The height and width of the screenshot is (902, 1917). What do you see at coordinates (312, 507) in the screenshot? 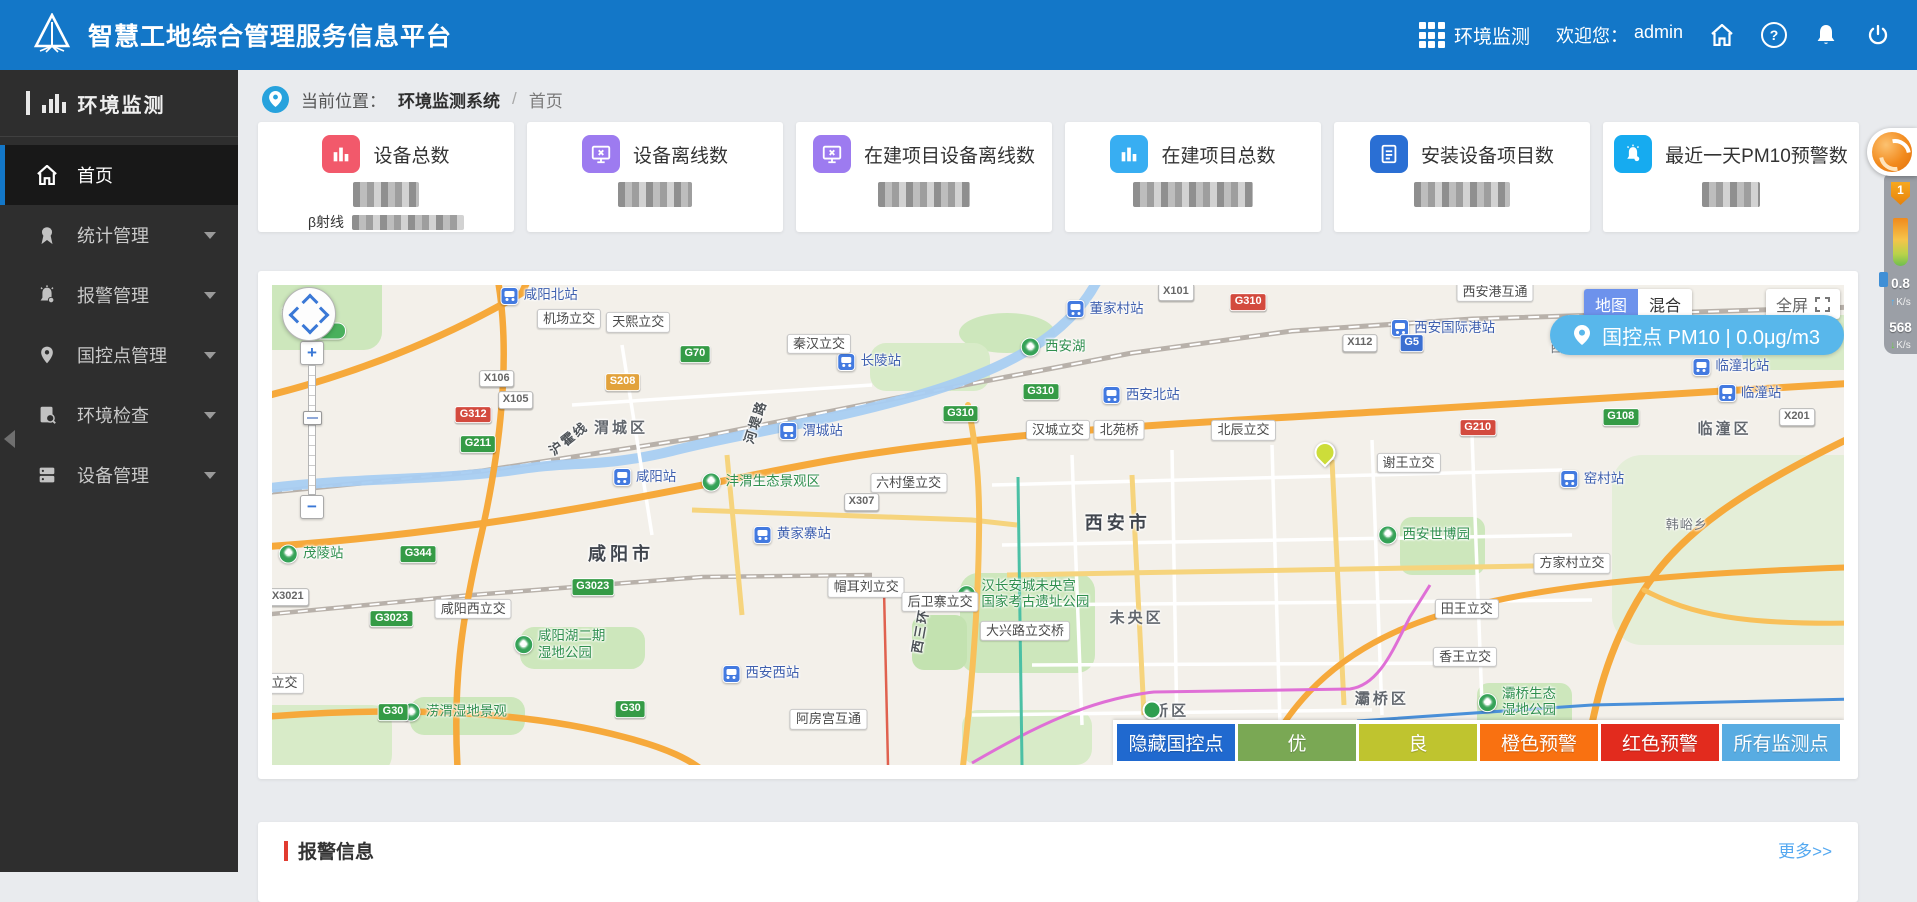
I see `zoom-out-button: −` at bounding box center [312, 507].